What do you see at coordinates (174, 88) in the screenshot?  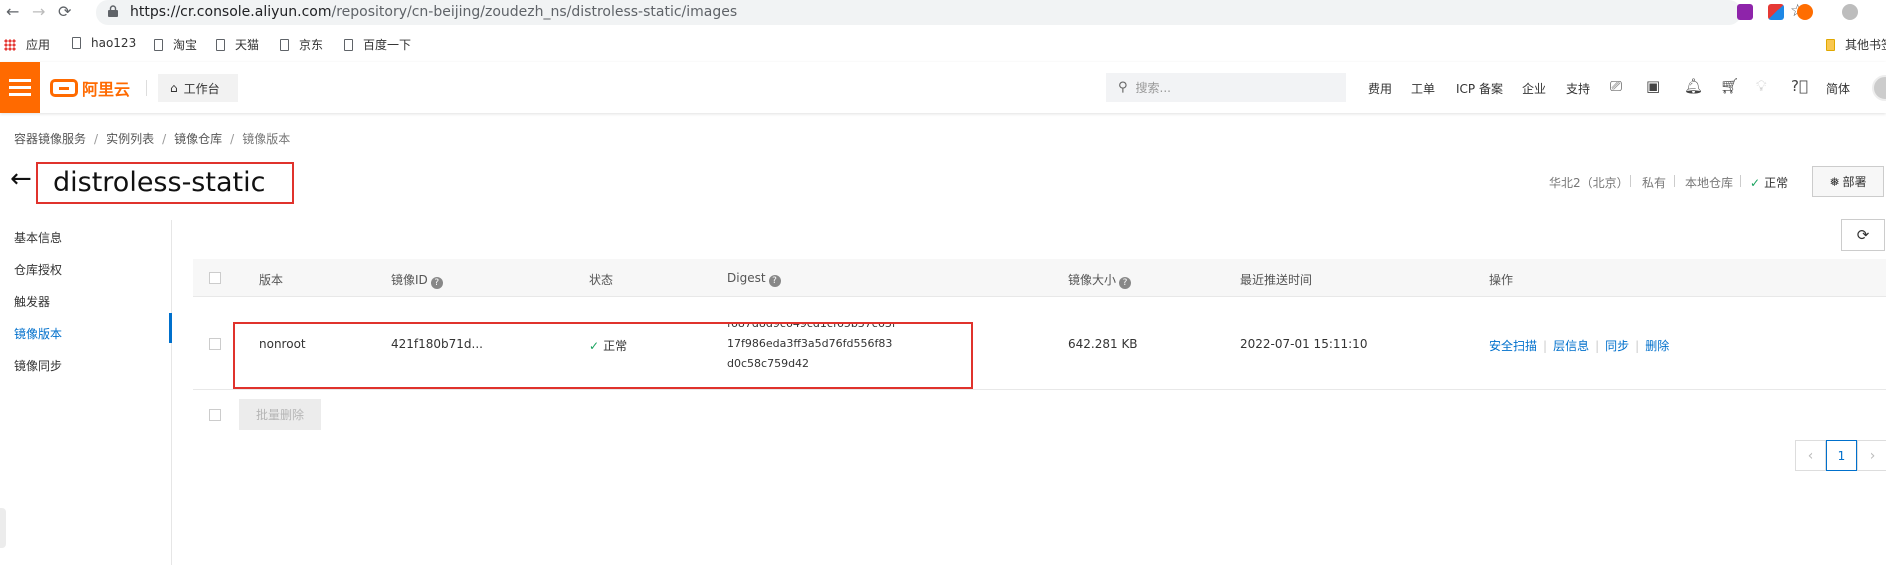 I see `home-icon: ⌂` at bounding box center [174, 88].